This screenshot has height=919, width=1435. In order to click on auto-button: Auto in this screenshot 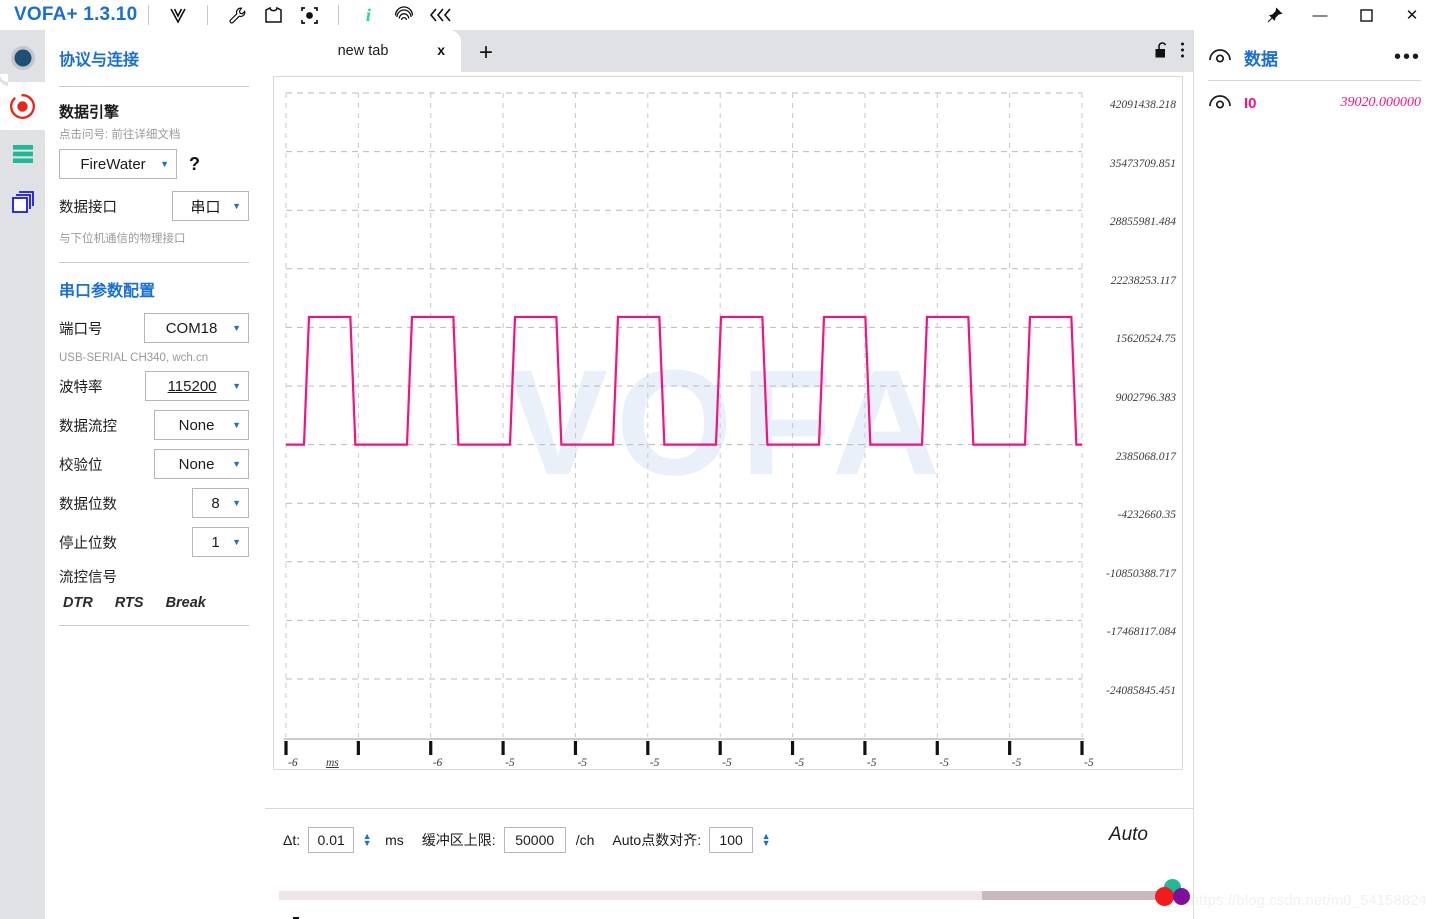, I will do `click(1128, 835)`.